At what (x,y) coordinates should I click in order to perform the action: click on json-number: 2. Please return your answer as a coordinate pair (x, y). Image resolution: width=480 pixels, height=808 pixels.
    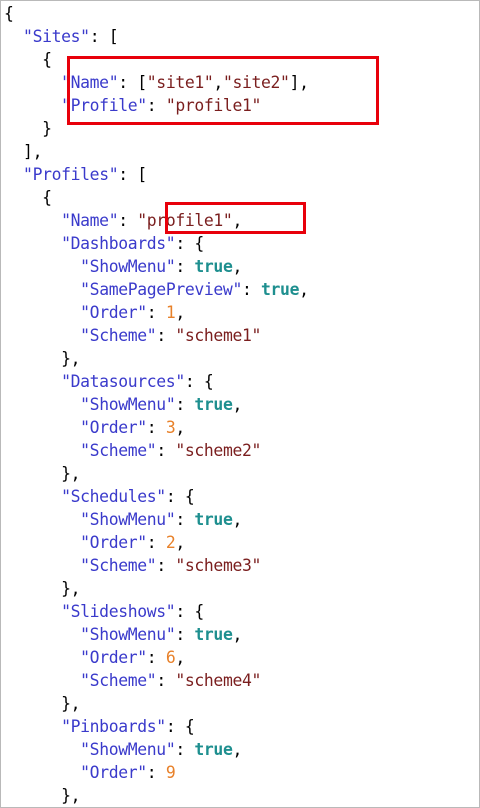
    Looking at the image, I should click on (170, 542).